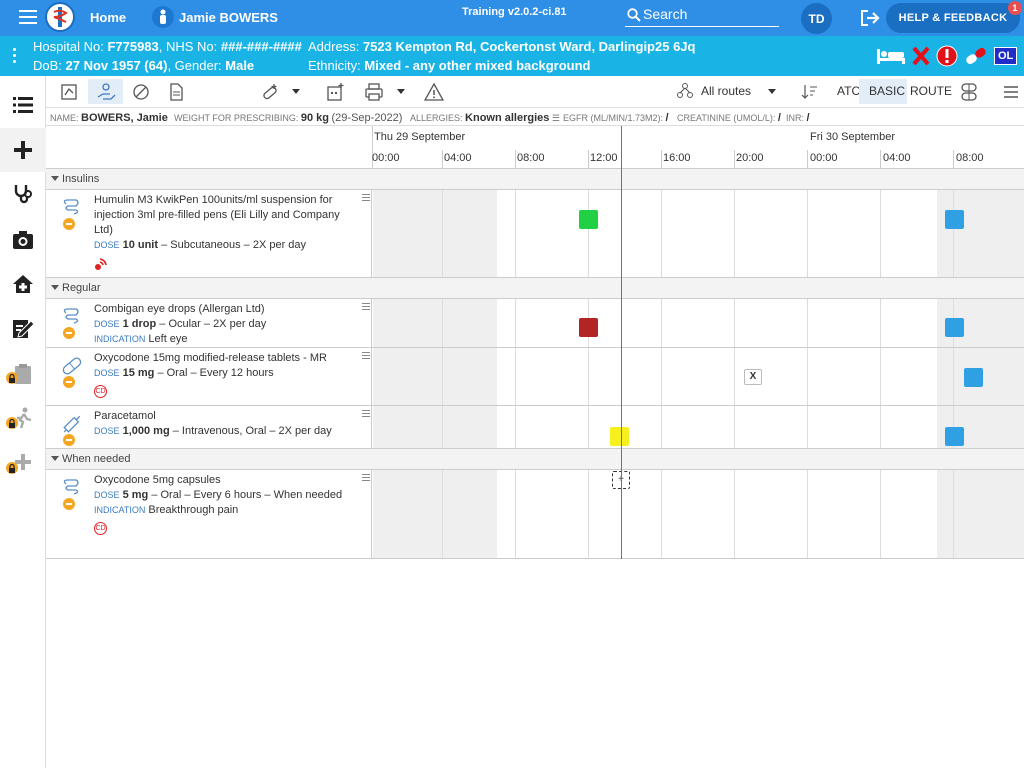 This screenshot has width=1024, height=768. I want to click on section-insulins: Insulins, so click(535, 179).